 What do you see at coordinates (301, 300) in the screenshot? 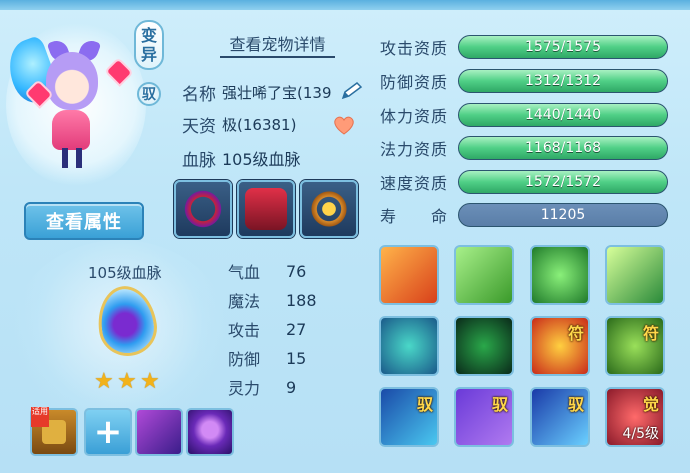
I see `stat-value: 188` at bounding box center [301, 300].